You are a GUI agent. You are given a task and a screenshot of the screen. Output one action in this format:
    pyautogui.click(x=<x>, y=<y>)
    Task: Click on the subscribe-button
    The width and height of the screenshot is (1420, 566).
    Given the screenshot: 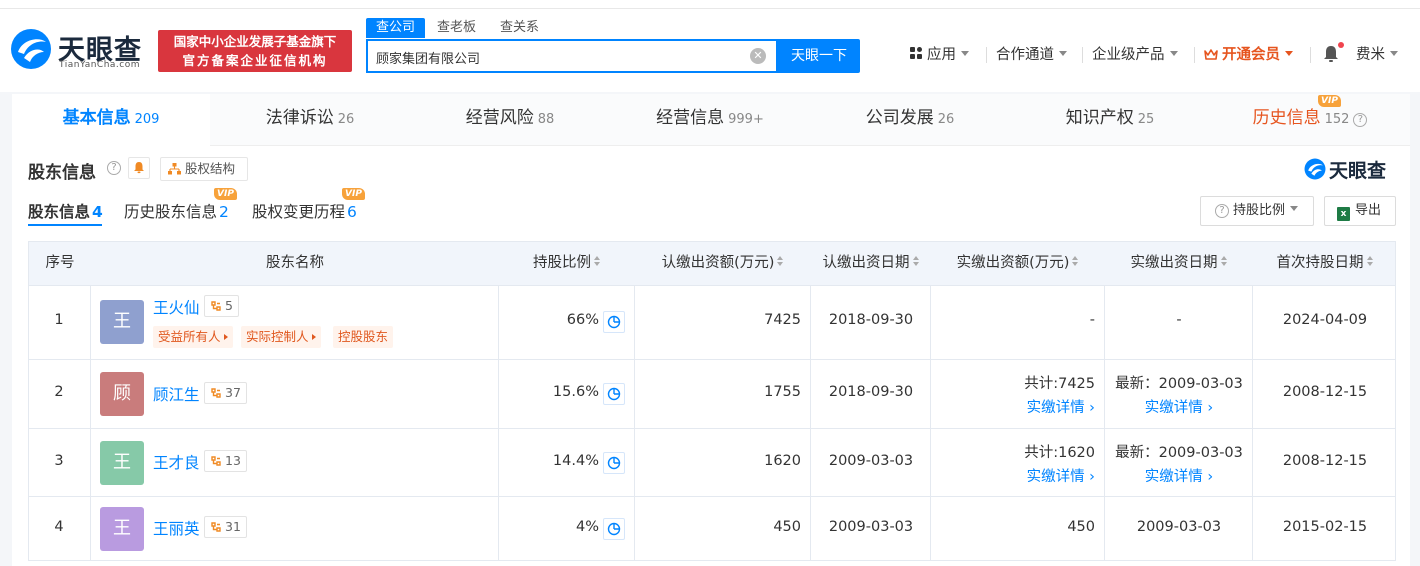 What is the action you would take?
    pyautogui.click(x=139, y=168)
    